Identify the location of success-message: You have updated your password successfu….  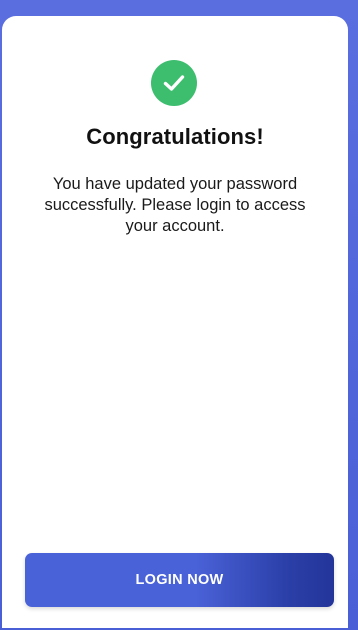
(175, 205).